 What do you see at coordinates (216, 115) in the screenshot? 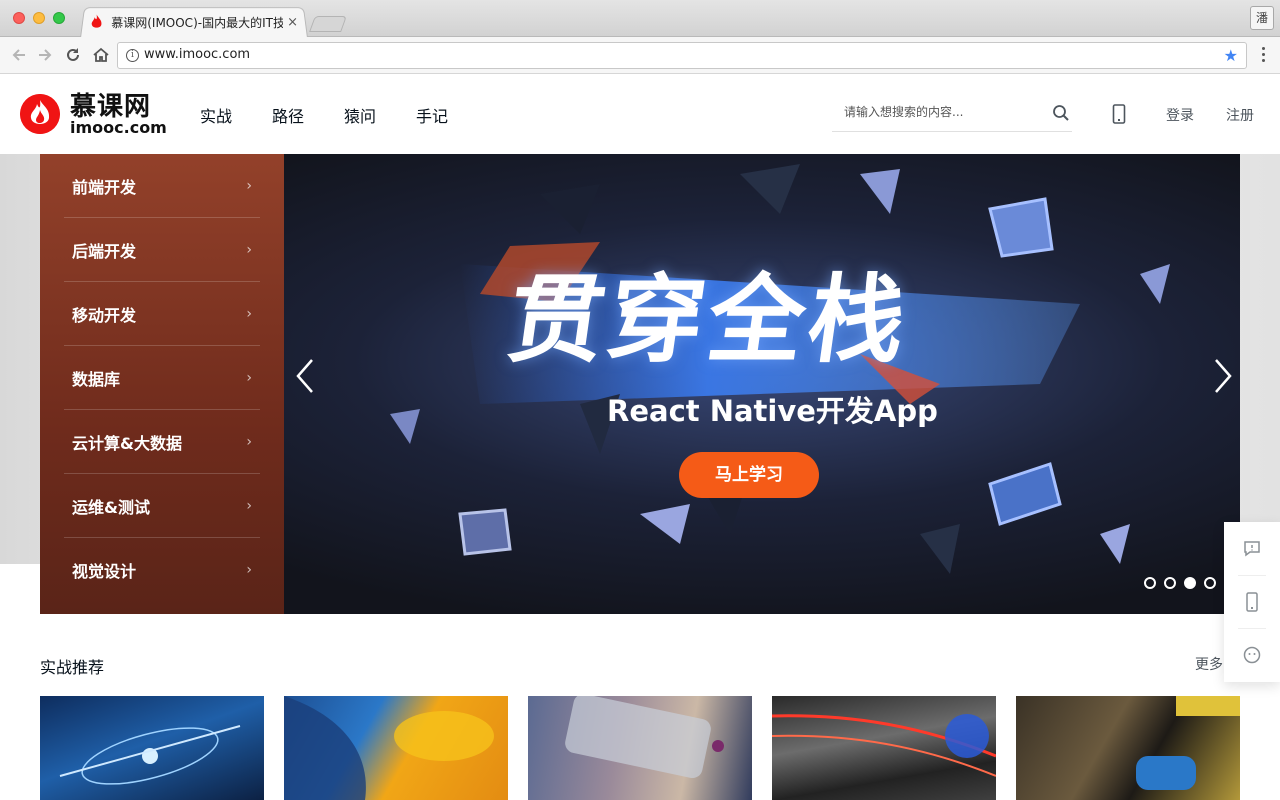
I see `nav-item-practice: 实战` at bounding box center [216, 115].